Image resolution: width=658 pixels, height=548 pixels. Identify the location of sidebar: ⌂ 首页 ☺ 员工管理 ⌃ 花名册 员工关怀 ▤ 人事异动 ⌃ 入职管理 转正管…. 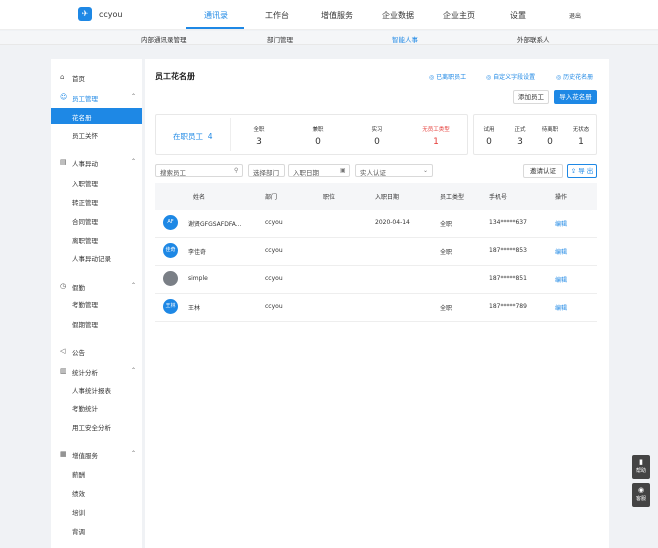
(96, 303).